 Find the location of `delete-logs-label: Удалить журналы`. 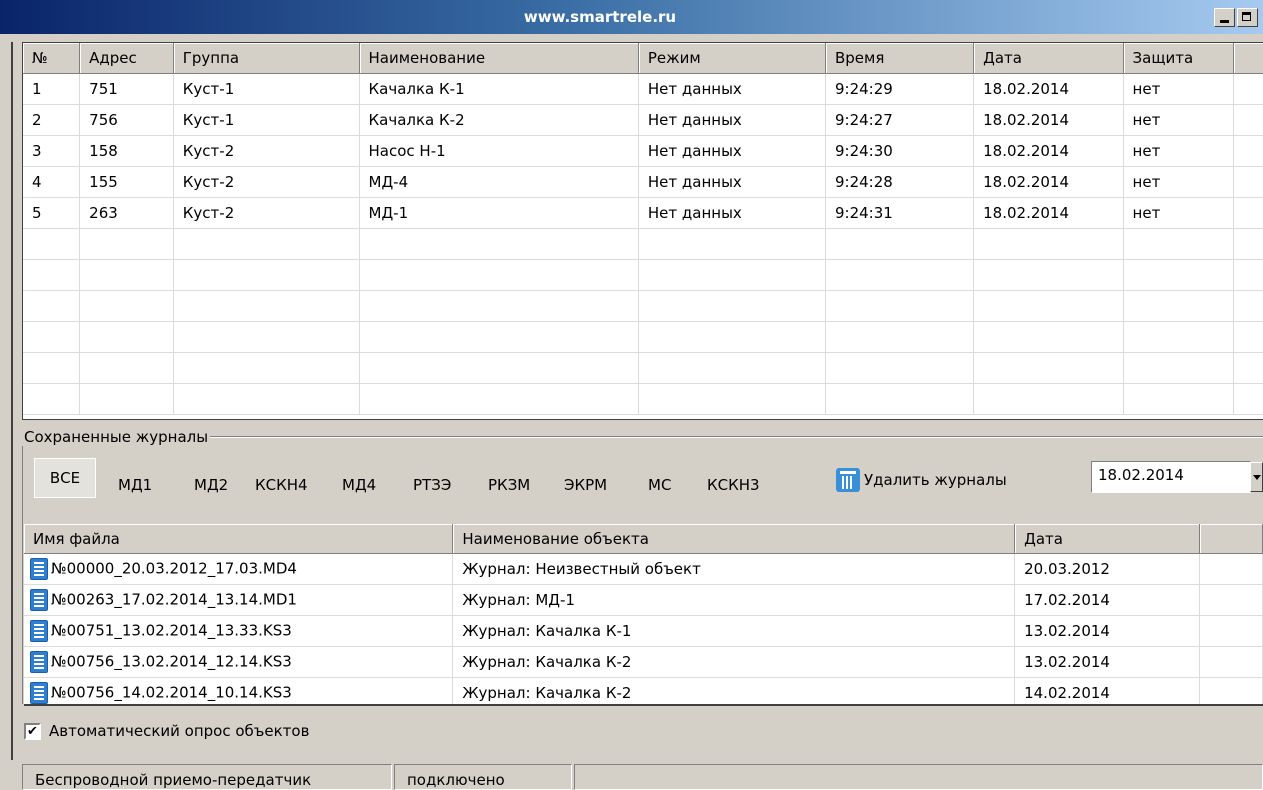

delete-logs-label: Удалить журналы is located at coordinates (935, 480).